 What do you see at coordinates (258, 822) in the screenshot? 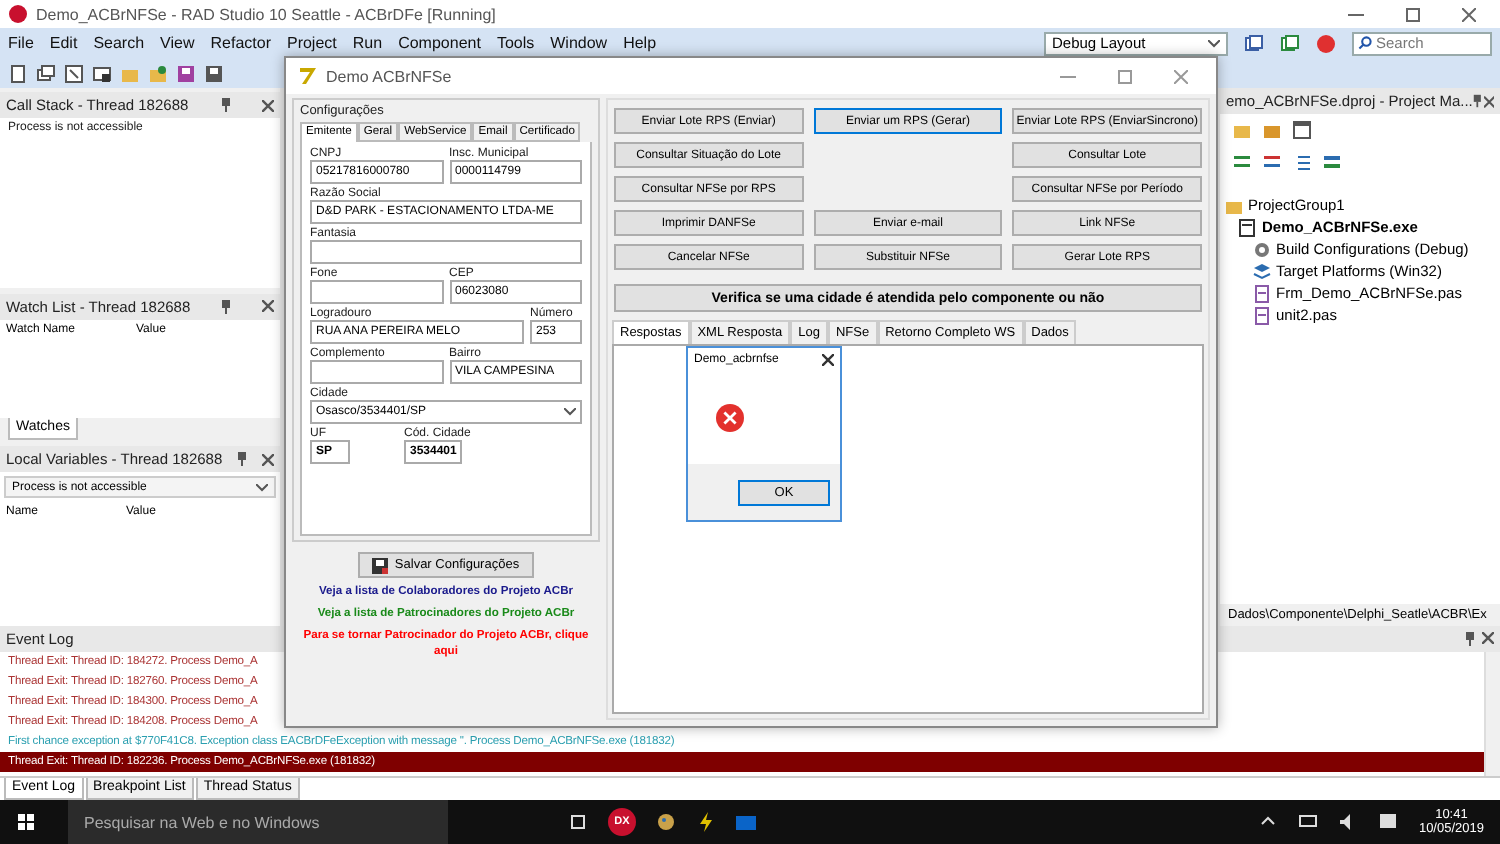
I see `taskbar-search-field: Pesquisar na Web e no Windows` at bounding box center [258, 822].